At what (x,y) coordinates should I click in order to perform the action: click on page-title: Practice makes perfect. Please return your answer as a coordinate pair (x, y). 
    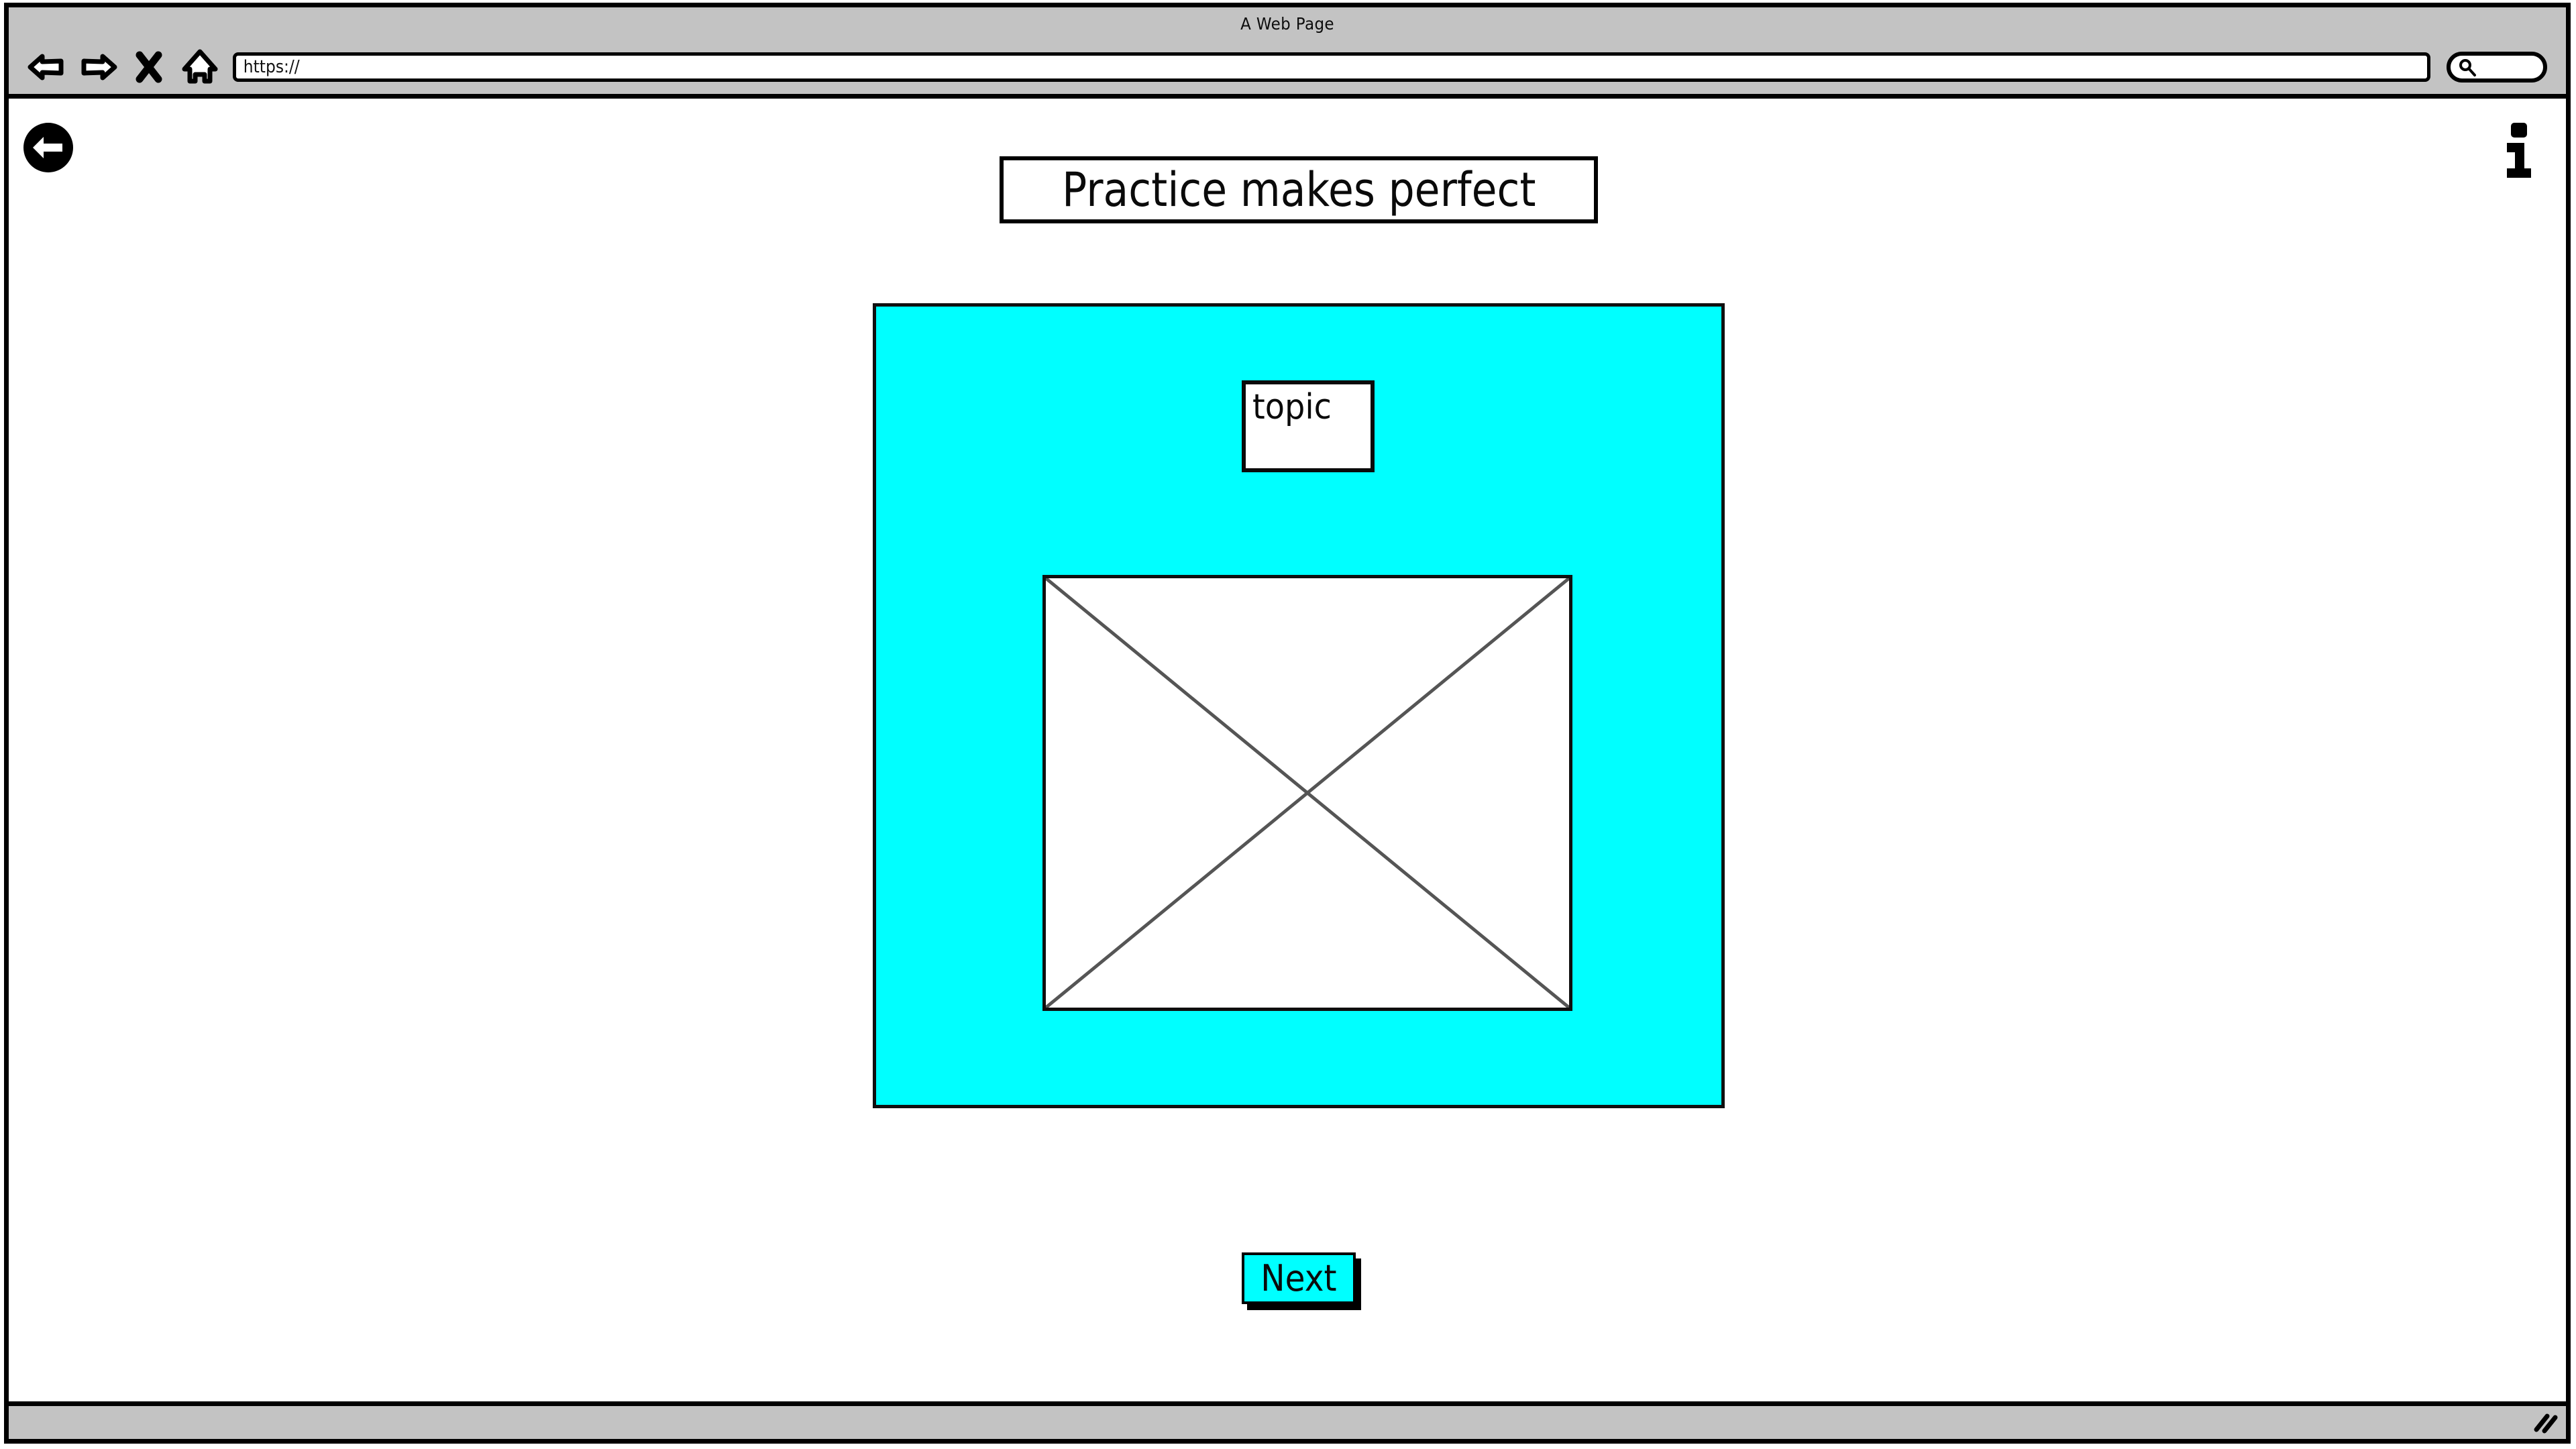
    Looking at the image, I should click on (1298, 189).